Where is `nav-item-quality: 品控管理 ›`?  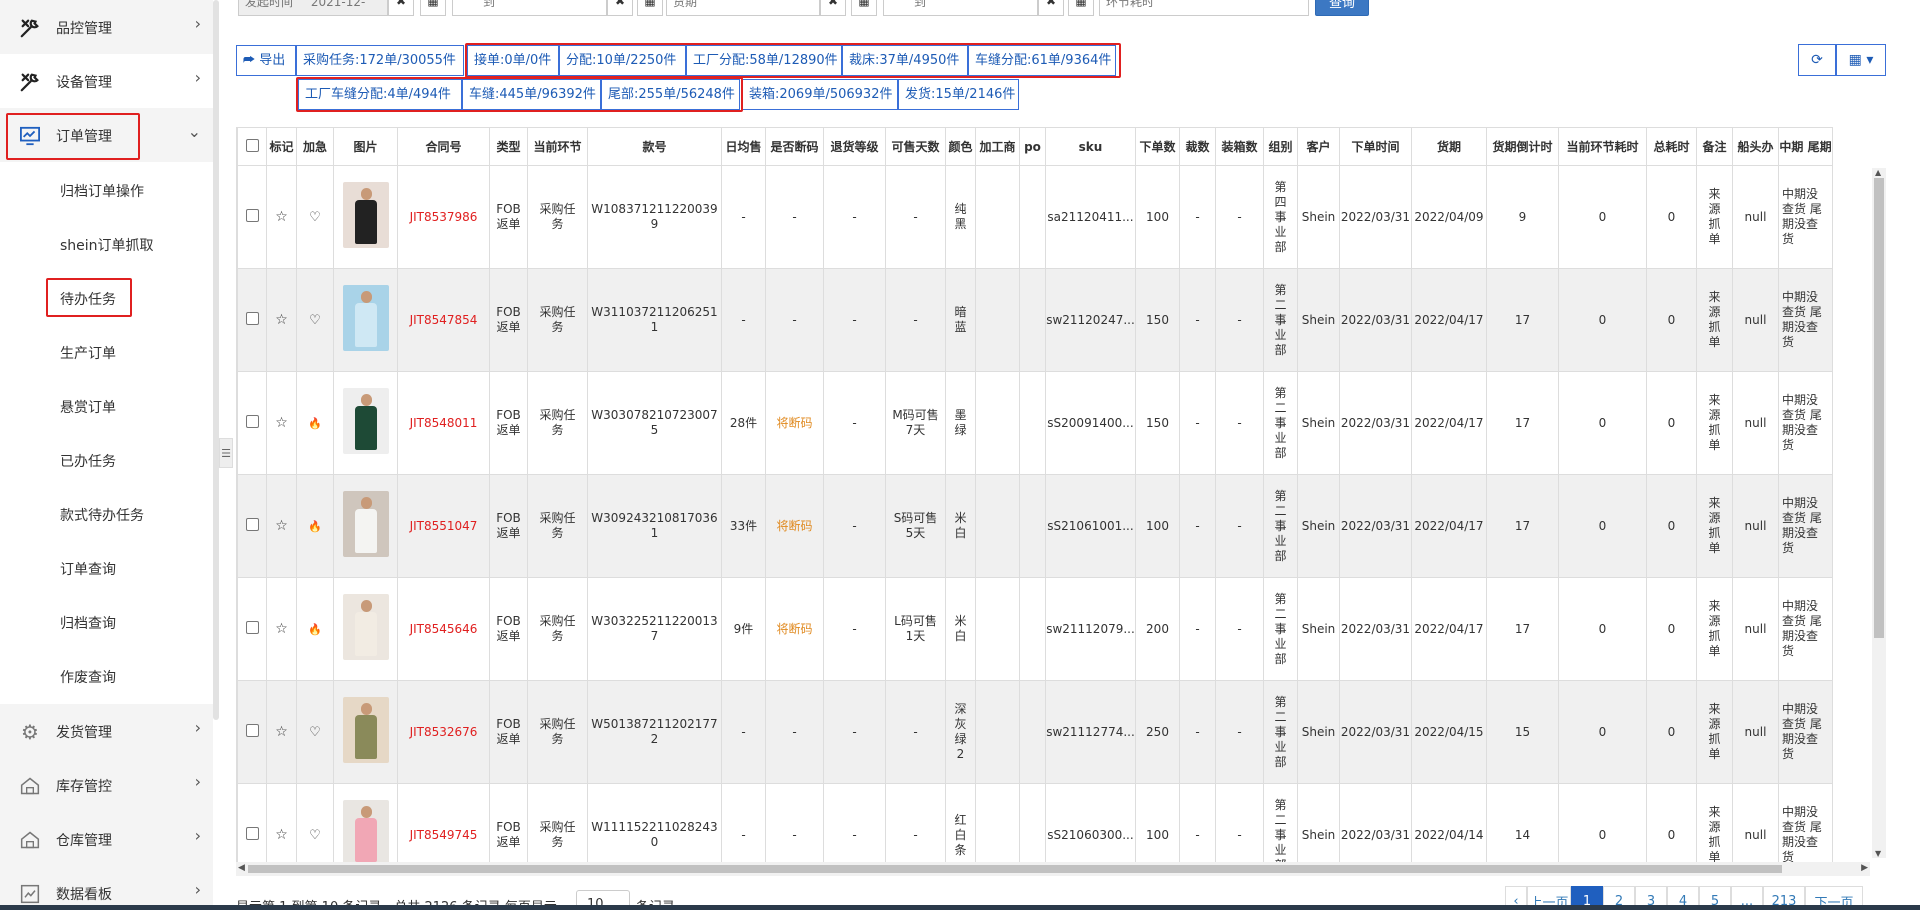 nav-item-quality: 品控管理 › is located at coordinates (106, 27).